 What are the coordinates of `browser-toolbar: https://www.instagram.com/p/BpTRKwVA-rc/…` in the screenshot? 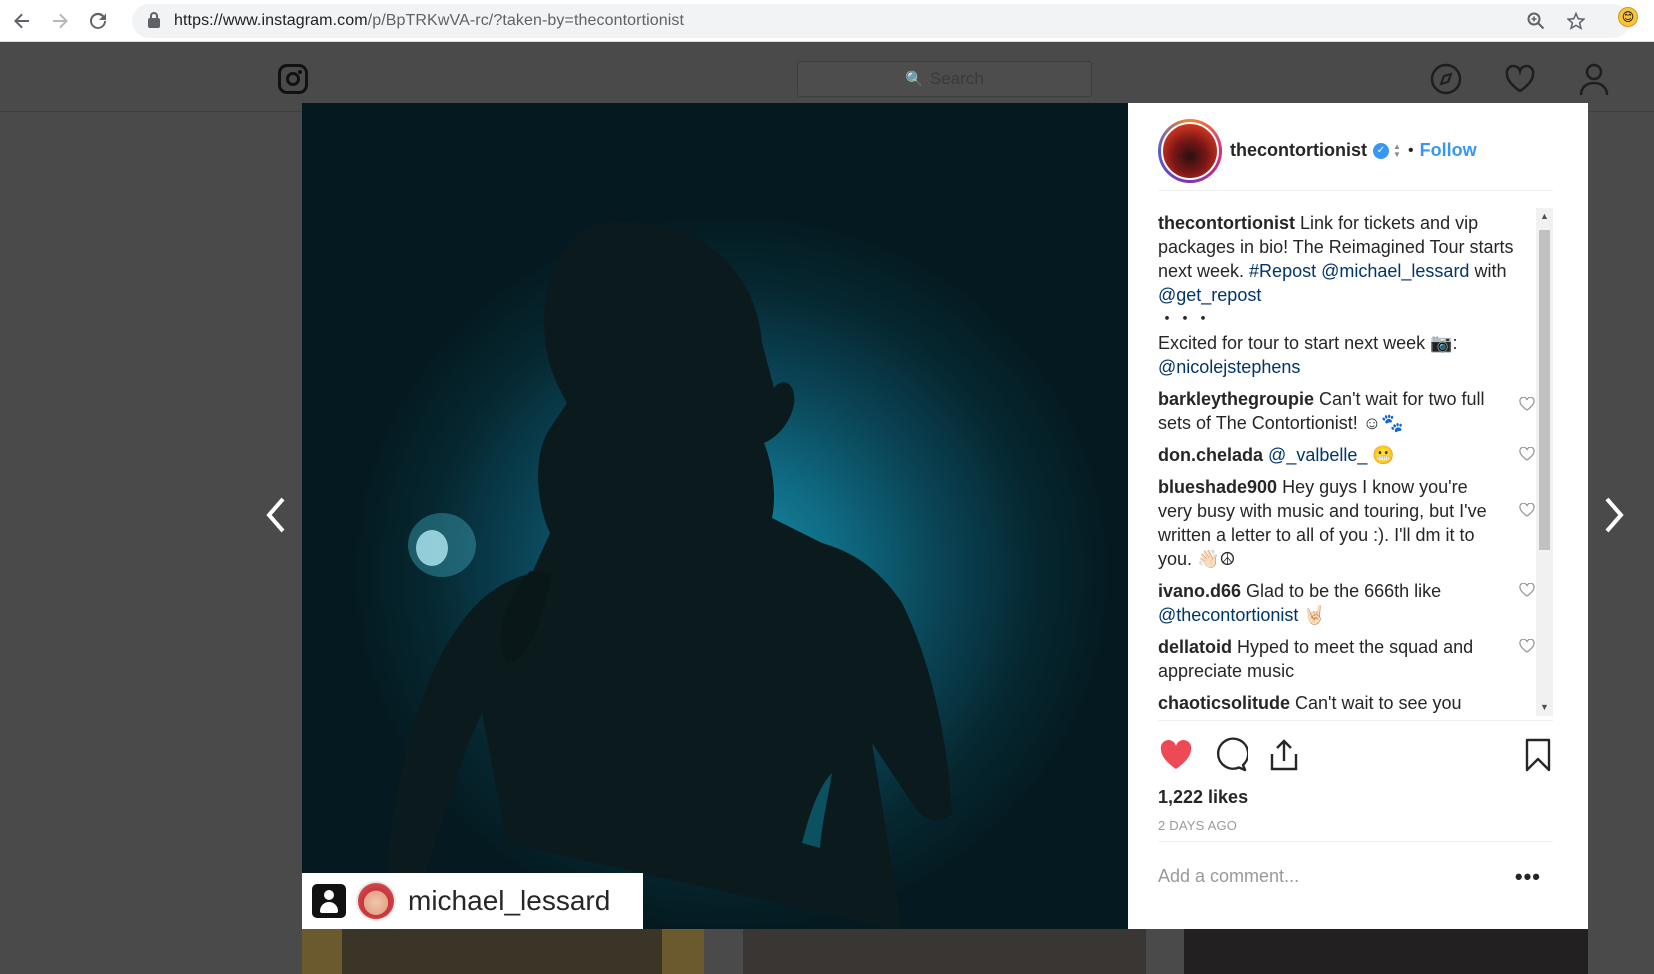 It's located at (827, 21).